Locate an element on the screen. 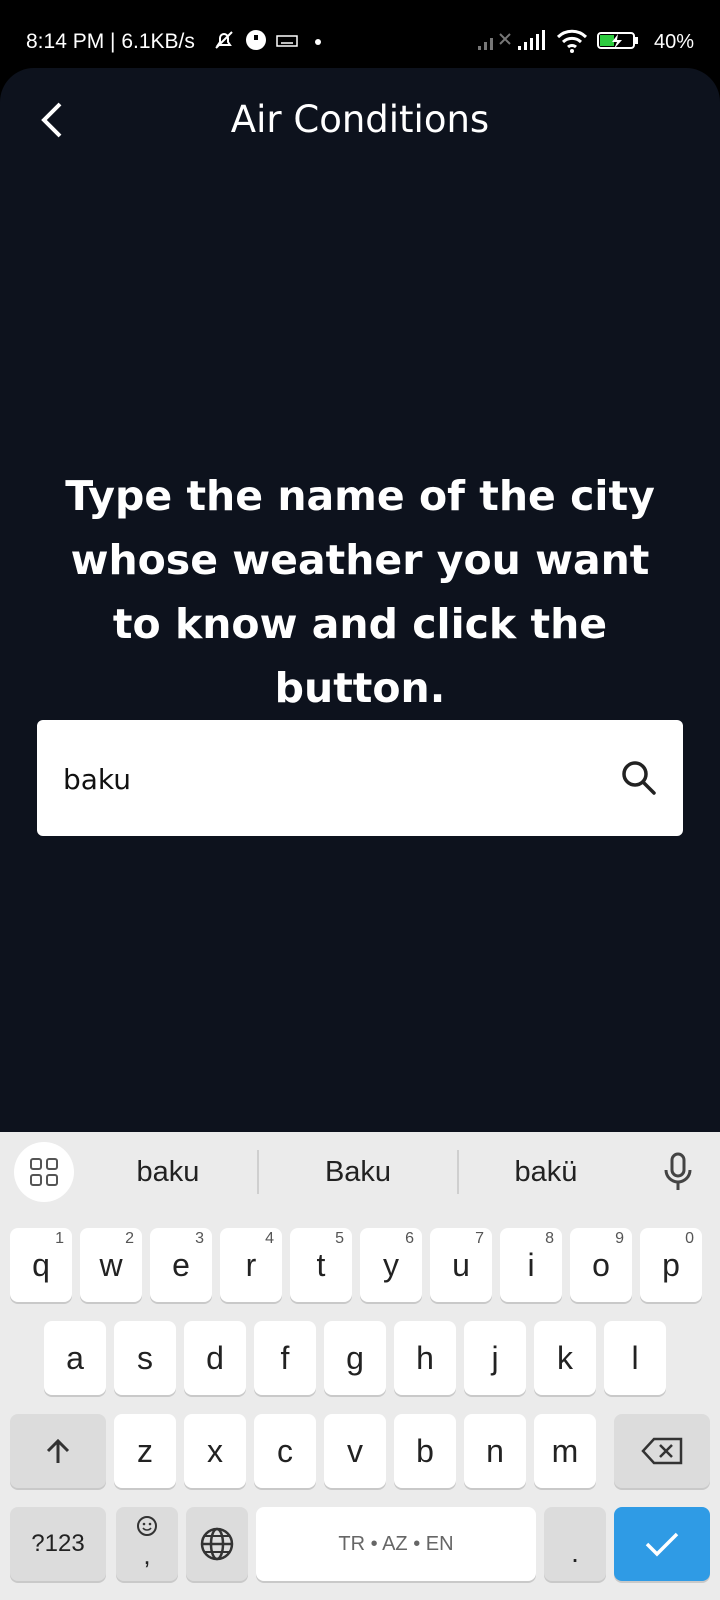  key-c: c is located at coordinates (285, 1451).